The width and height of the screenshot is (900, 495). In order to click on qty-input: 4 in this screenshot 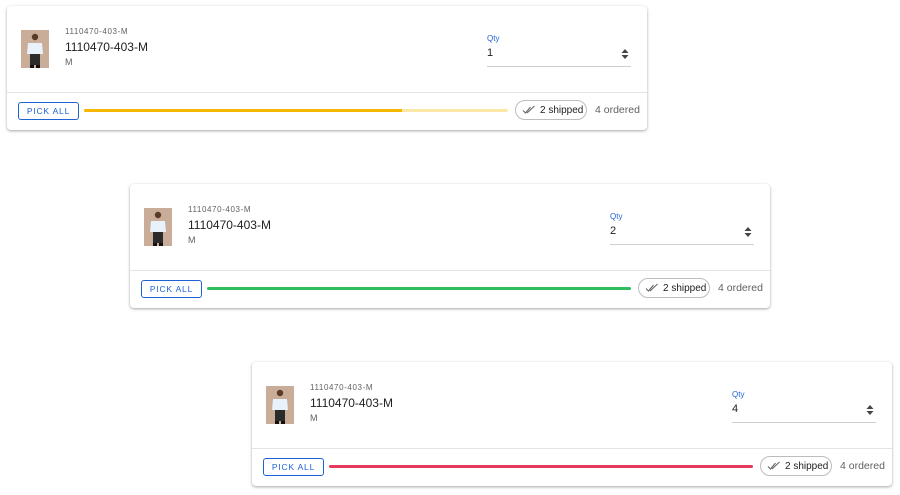, I will do `click(735, 409)`.